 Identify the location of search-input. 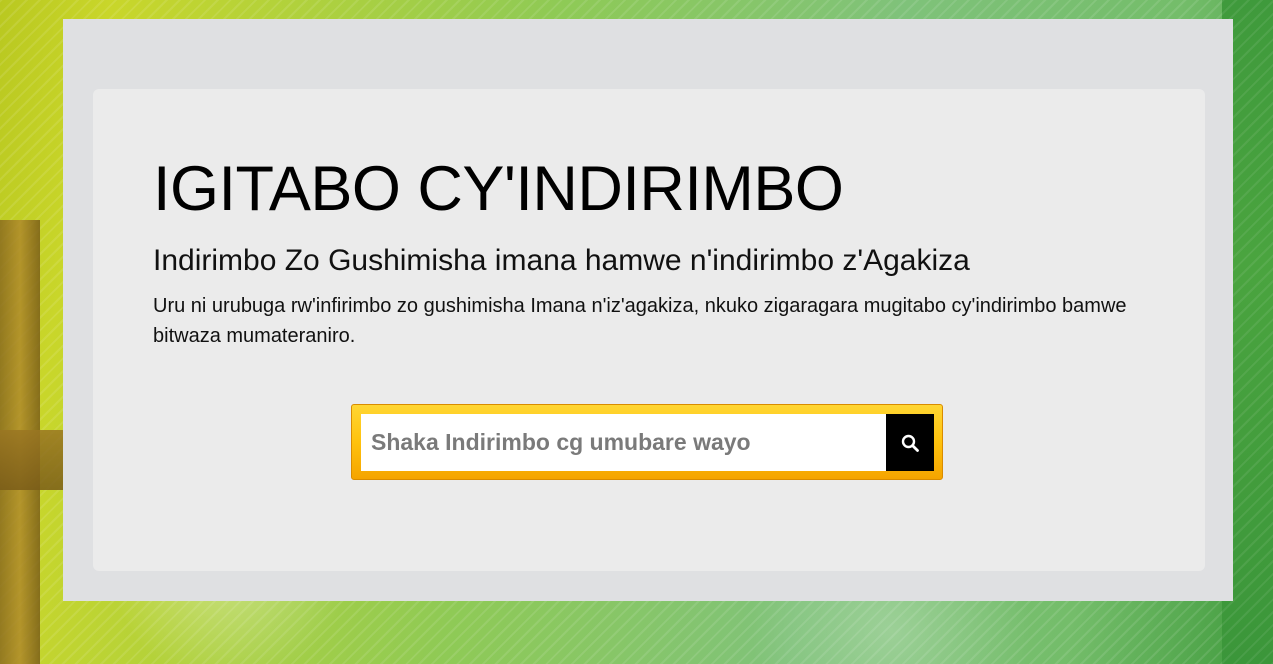
(624, 442).